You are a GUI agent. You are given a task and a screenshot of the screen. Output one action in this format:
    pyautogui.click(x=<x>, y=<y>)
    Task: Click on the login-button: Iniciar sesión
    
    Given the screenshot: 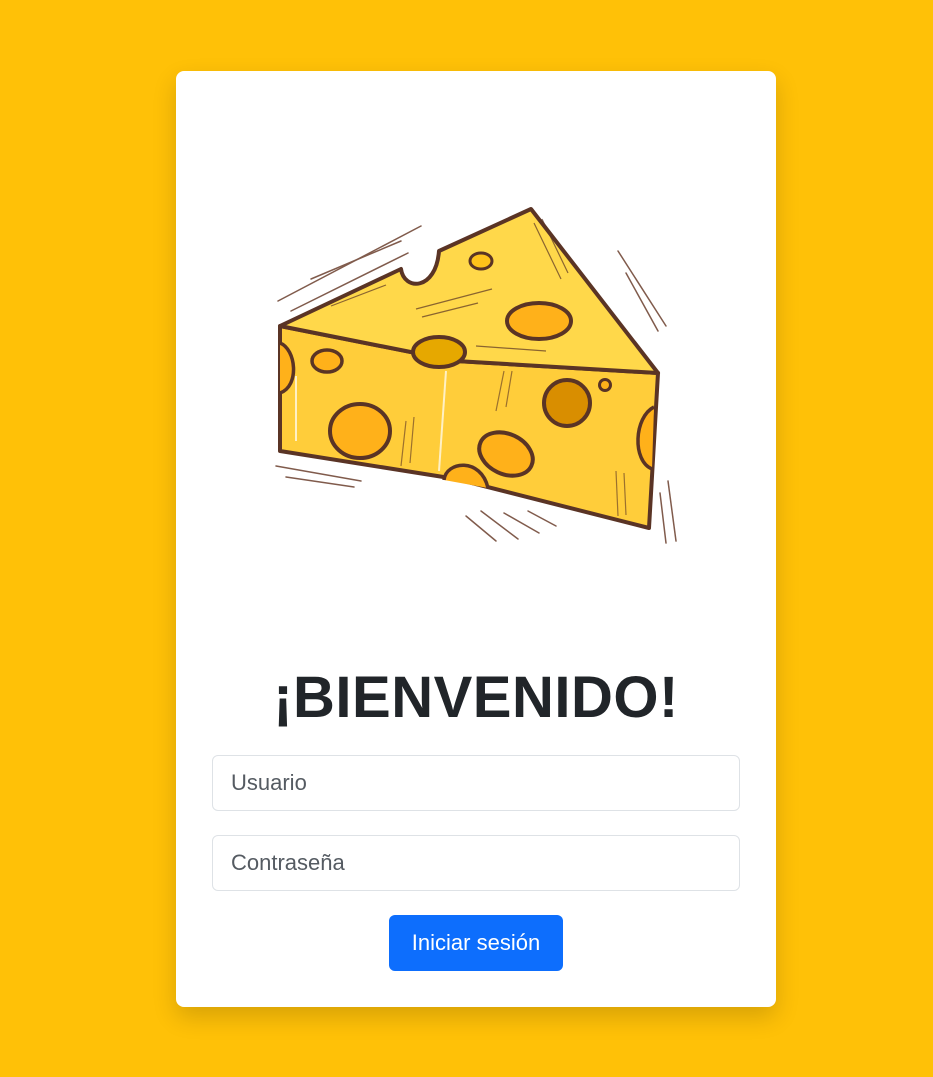 What is the action you would take?
    pyautogui.click(x=476, y=943)
    